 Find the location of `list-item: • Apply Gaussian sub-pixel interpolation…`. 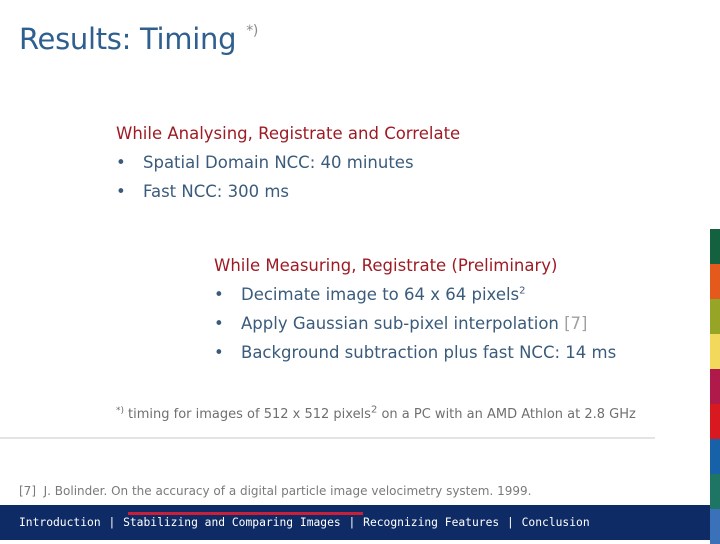

list-item: • Apply Gaussian sub-pixel interpolation… is located at coordinates (415, 323).